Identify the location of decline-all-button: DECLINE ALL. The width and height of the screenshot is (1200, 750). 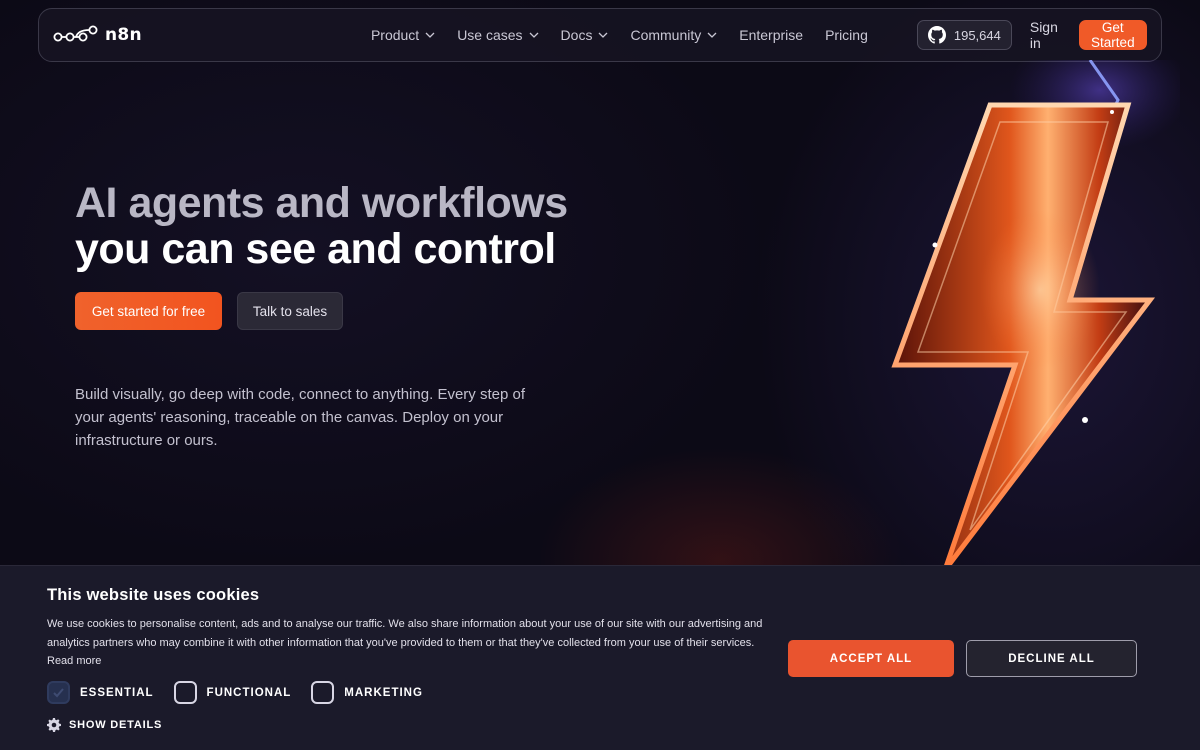
(1051, 658).